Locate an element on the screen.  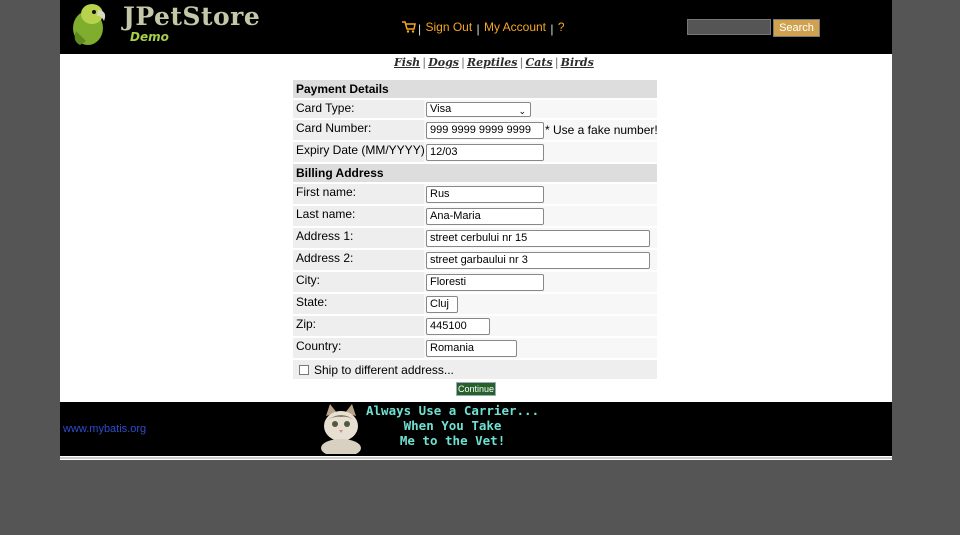
city-input: Floresti is located at coordinates (485, 282).